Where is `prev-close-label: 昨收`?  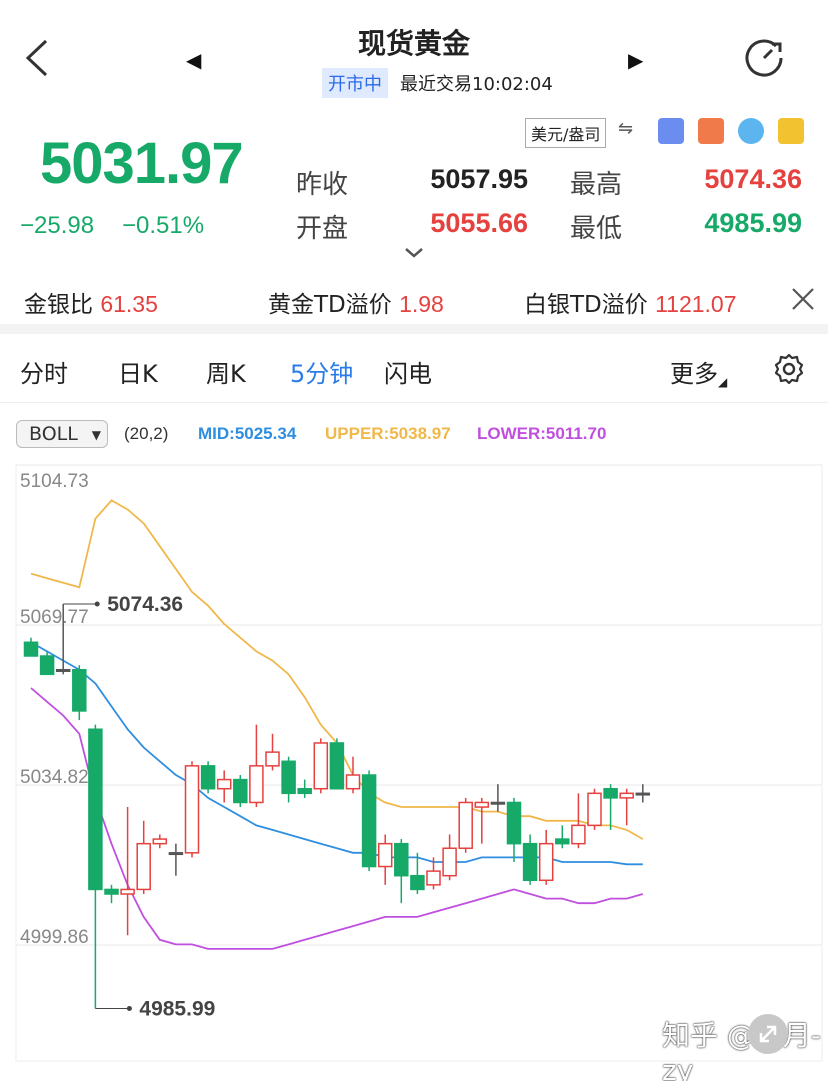 prev-close-label: 昨收 is located at coordinates (322, 185).